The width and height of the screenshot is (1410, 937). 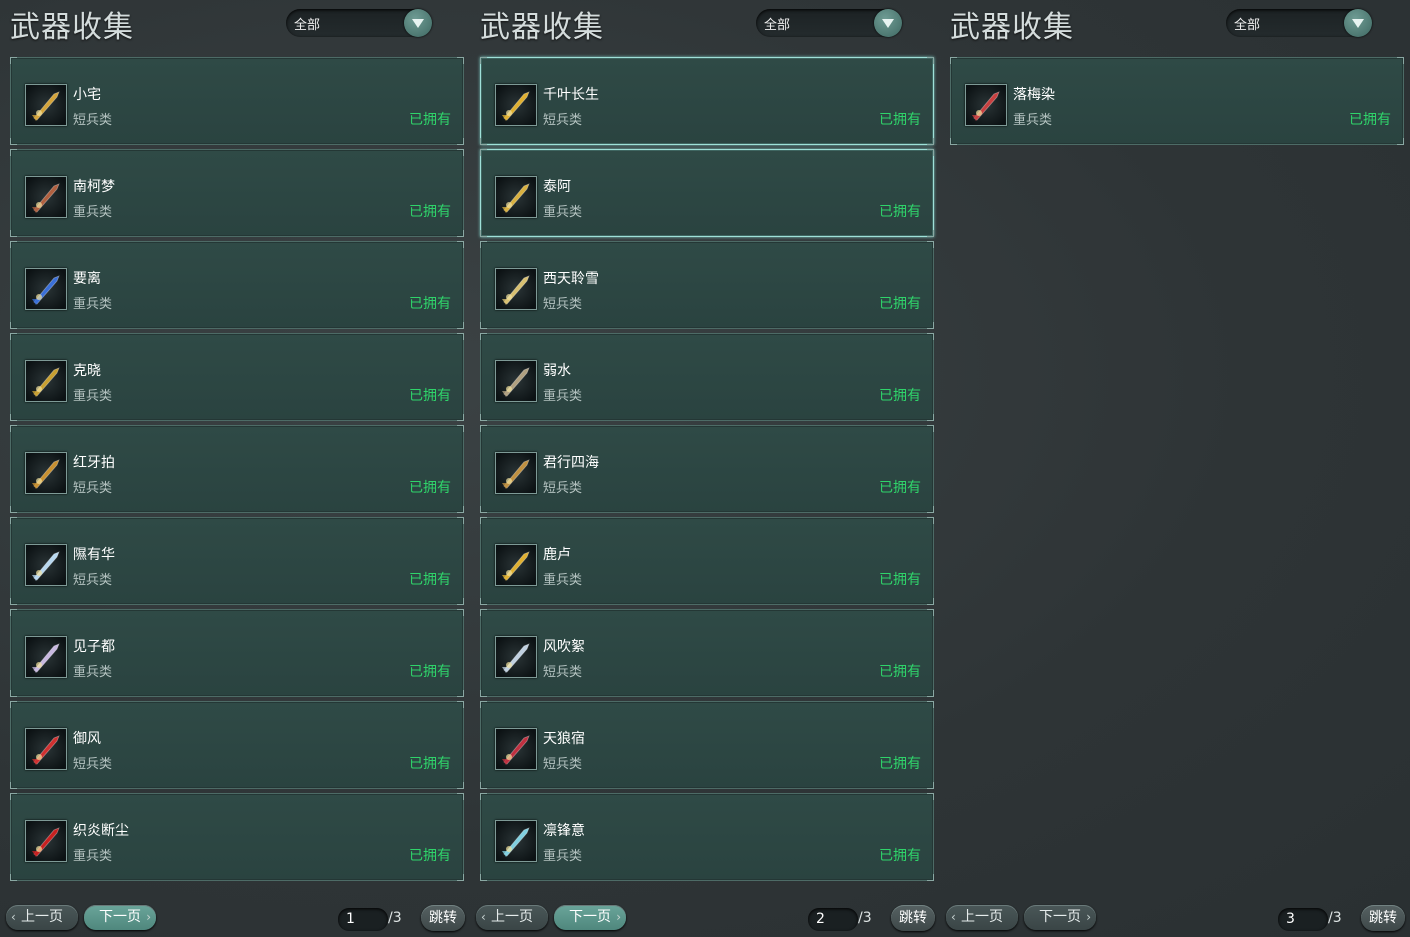 What do you see at coordinates (1034, 95) in the screenshot?
I see `weapon-name: 落梅染` at bounding box center [1034, 95].